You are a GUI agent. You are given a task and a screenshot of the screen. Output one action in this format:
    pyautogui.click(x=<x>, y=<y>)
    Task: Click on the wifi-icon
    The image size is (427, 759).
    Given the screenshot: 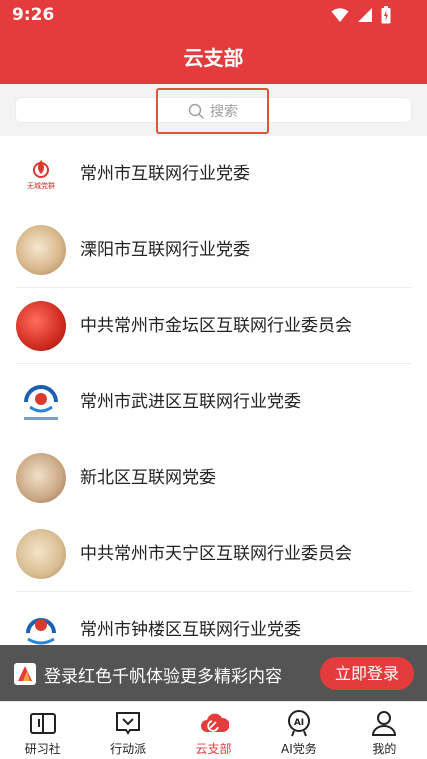 What is the action you would take?
    pyautogui.click(x=340, y=15)
    